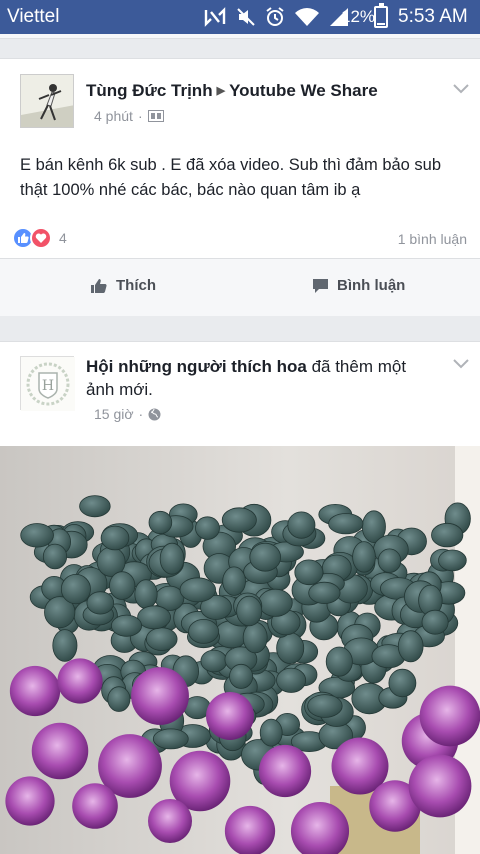  I want to click on love-reaction-icon, so click(41, 238).